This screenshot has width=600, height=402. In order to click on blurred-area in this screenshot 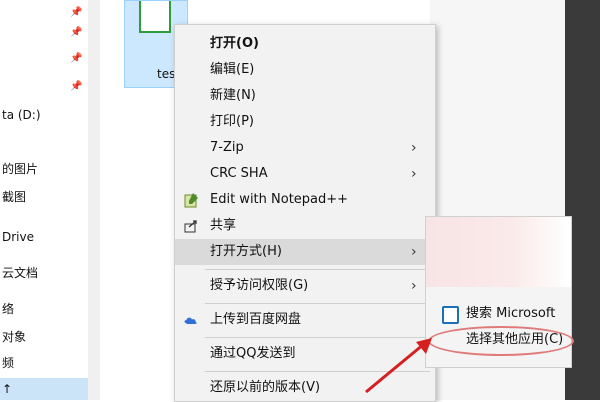, I will do `click(498, 252)`.